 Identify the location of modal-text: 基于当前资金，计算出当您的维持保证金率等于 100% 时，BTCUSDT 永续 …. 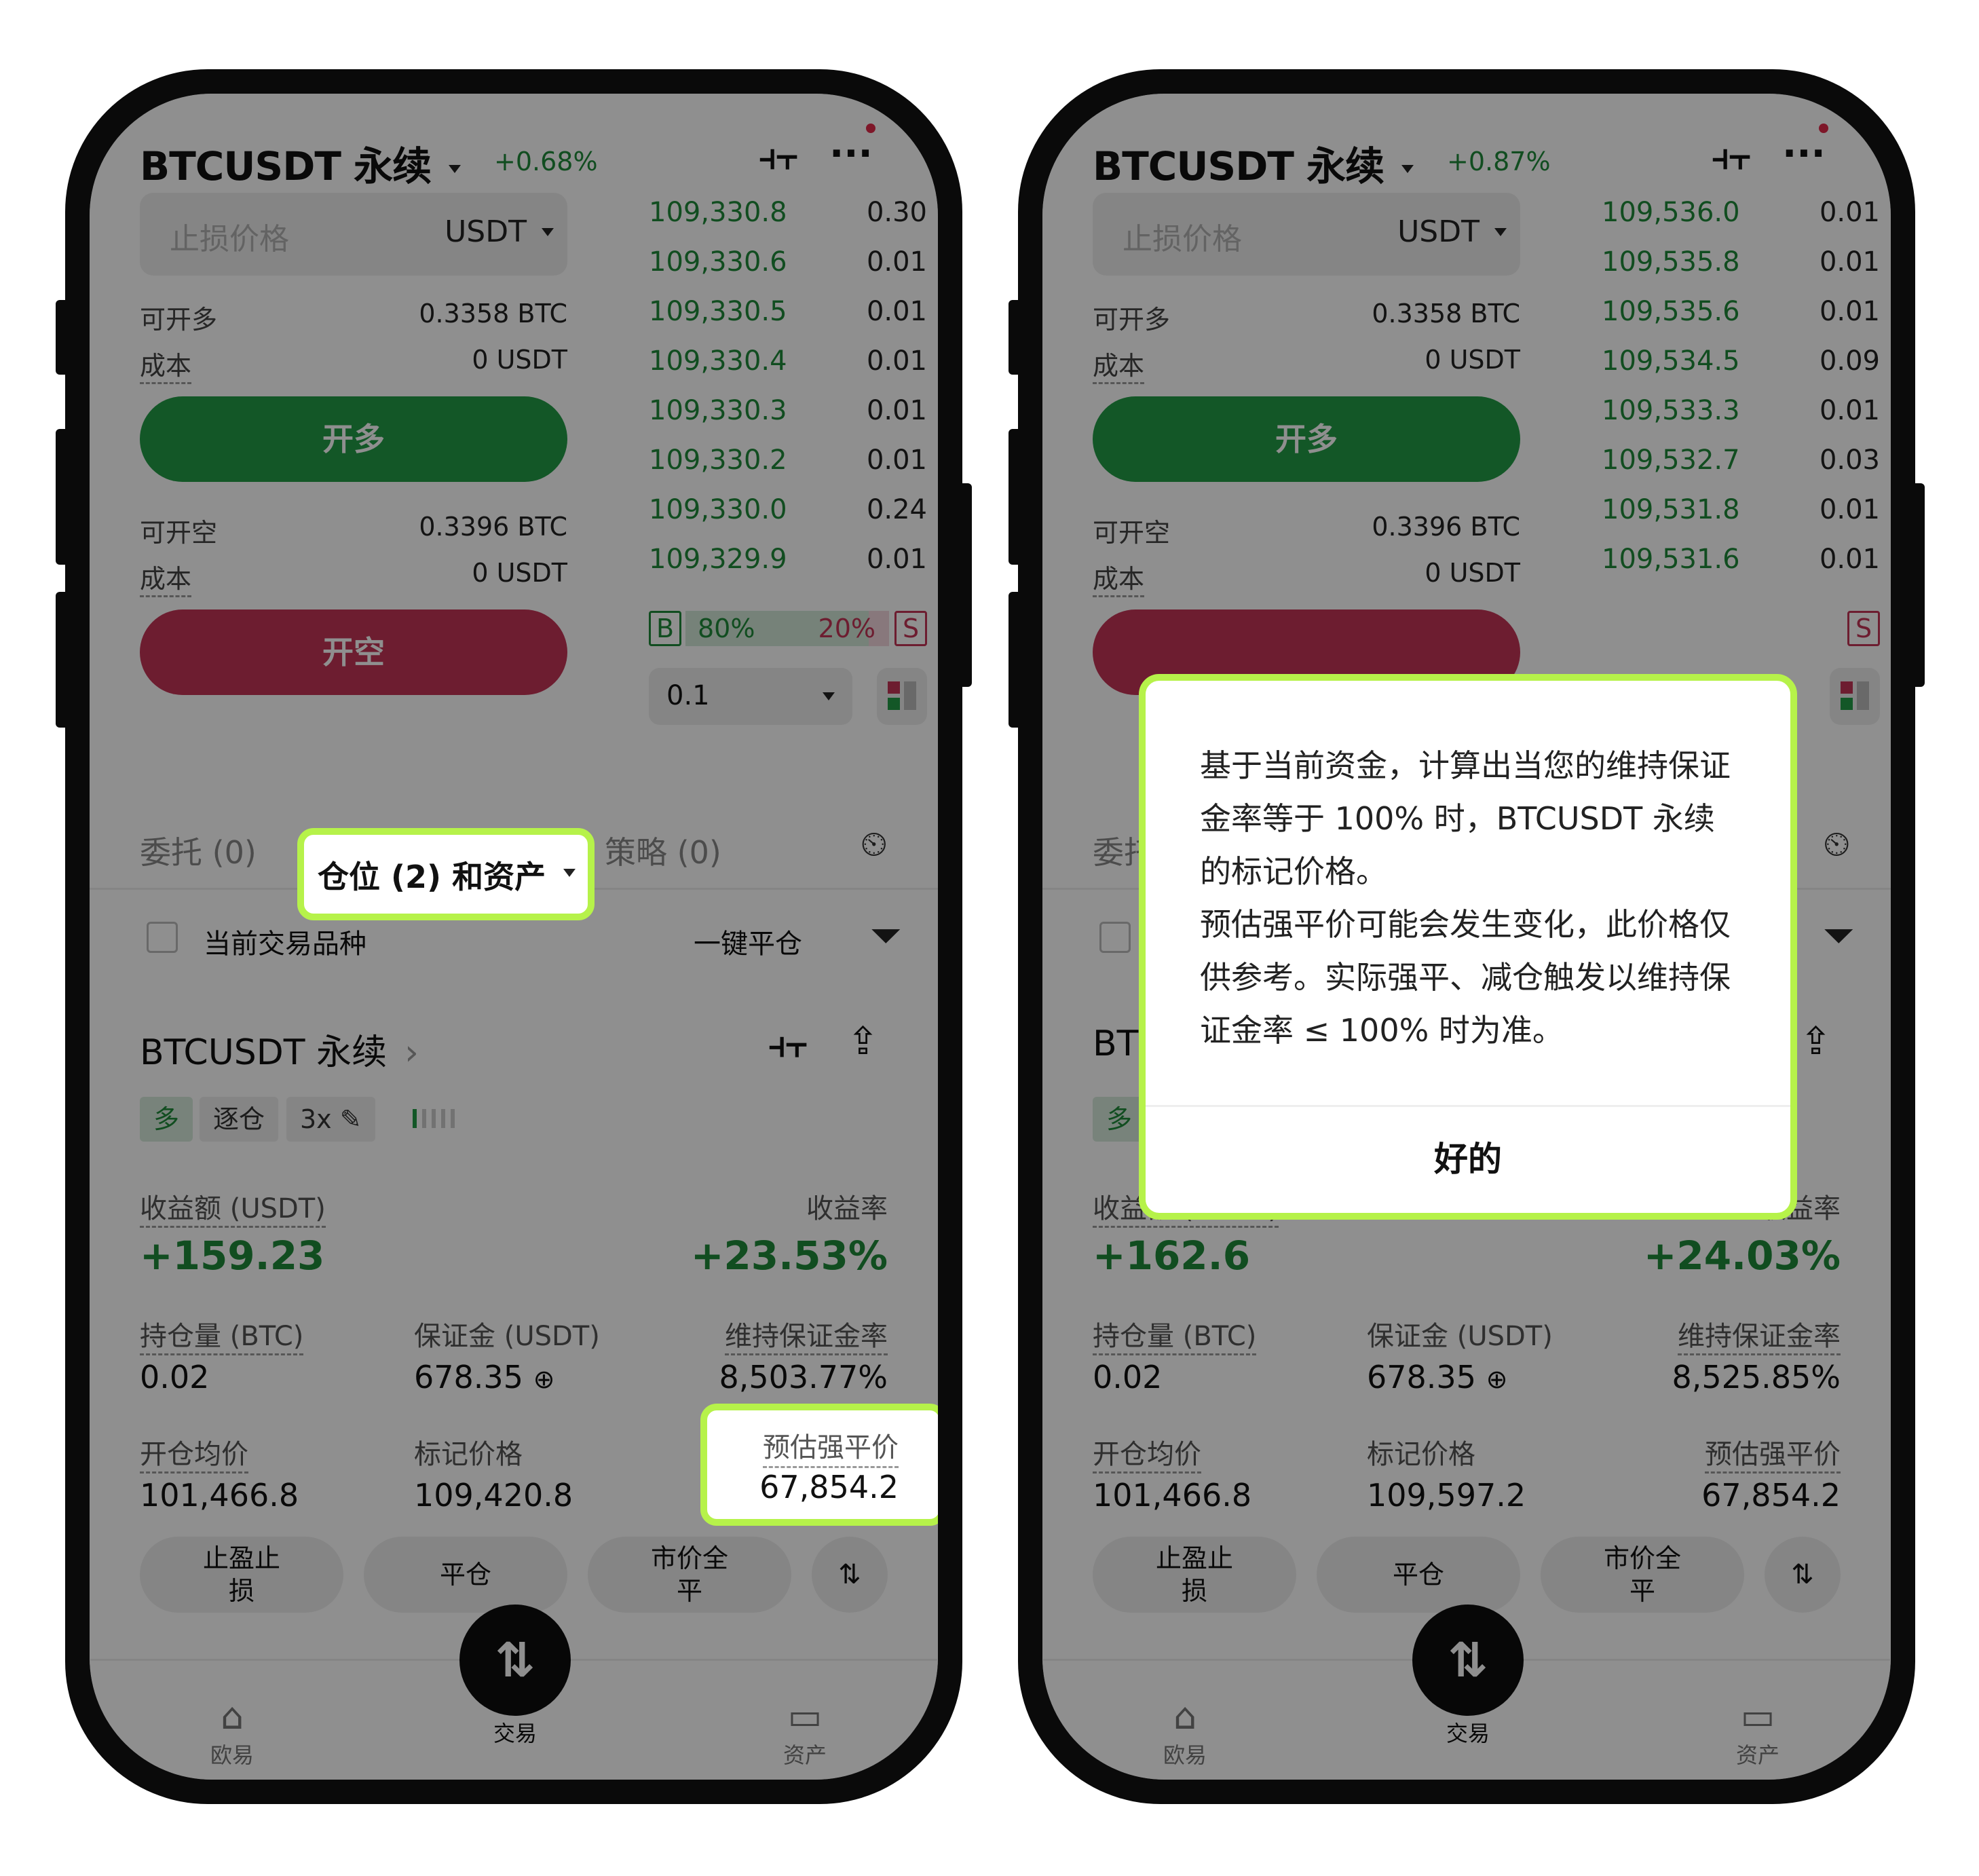
(1465, 898).